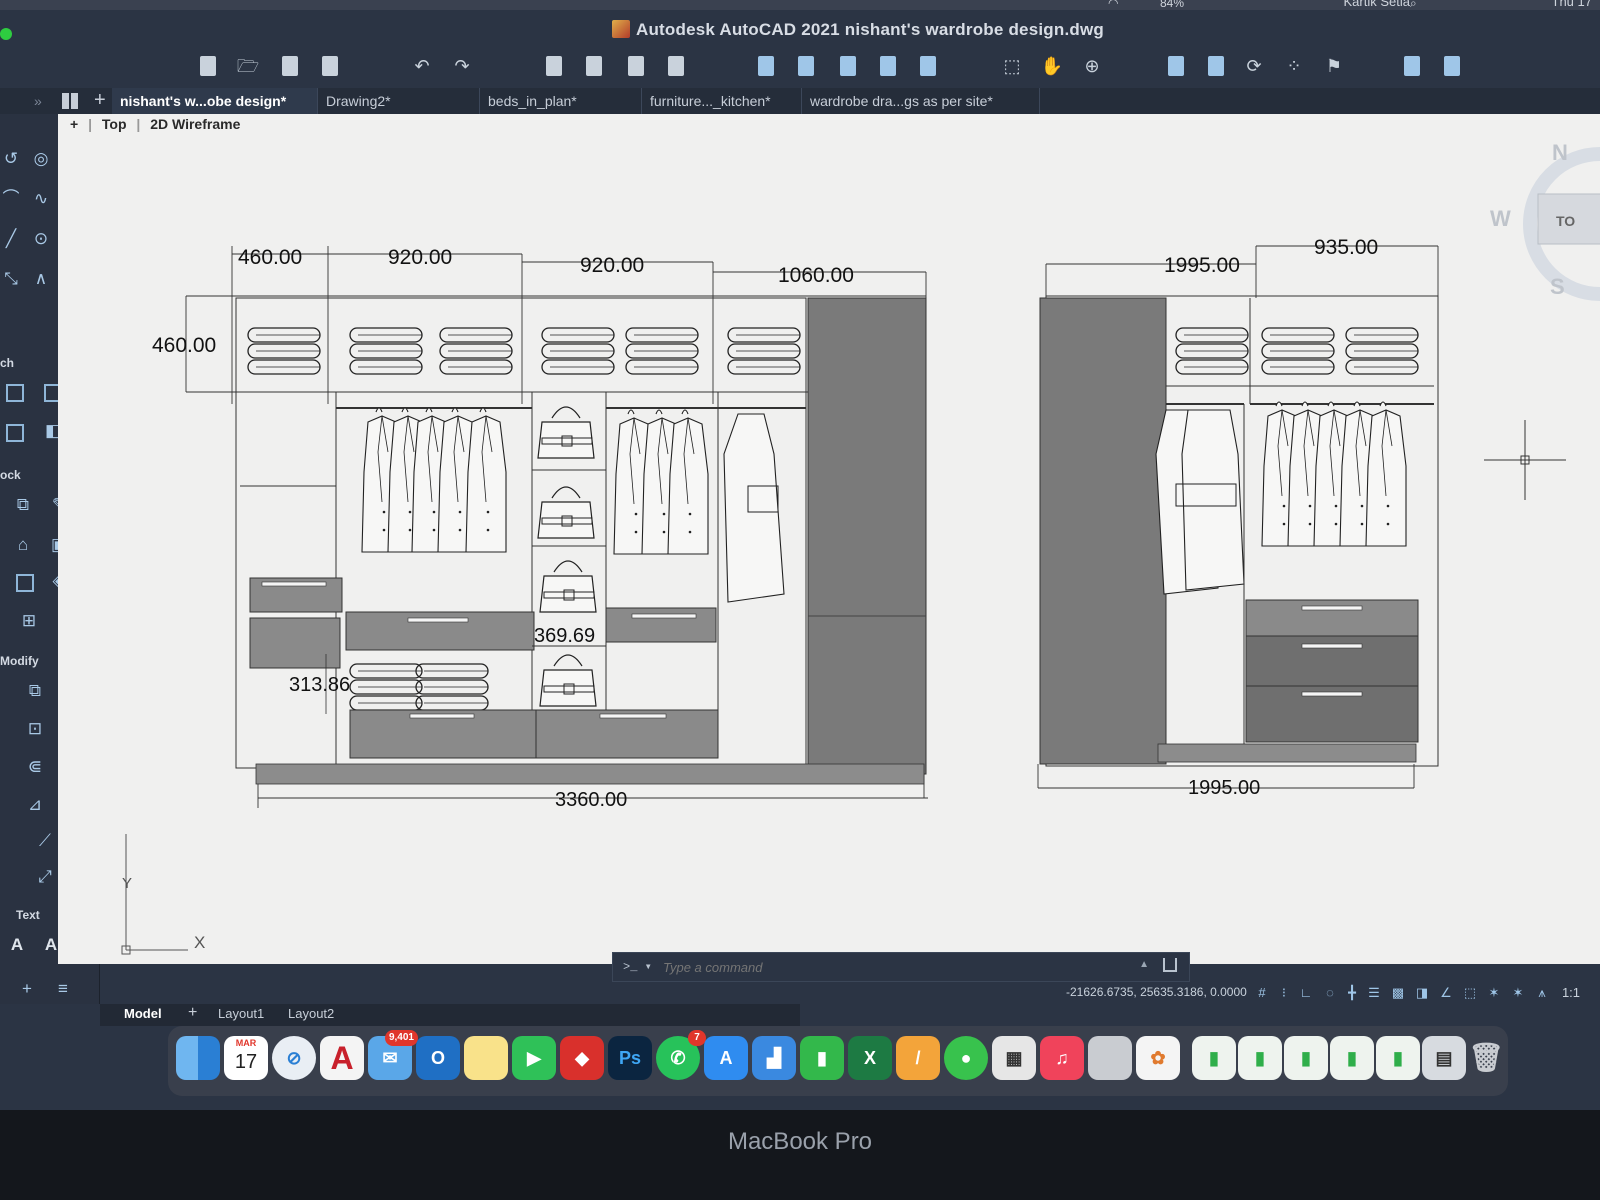 This screenshot has width=1600, height=1200. Describe the element at coordinates (1306, 1058) in the screenshot. I see `numbers-file-3-icon: ▮` at that location.